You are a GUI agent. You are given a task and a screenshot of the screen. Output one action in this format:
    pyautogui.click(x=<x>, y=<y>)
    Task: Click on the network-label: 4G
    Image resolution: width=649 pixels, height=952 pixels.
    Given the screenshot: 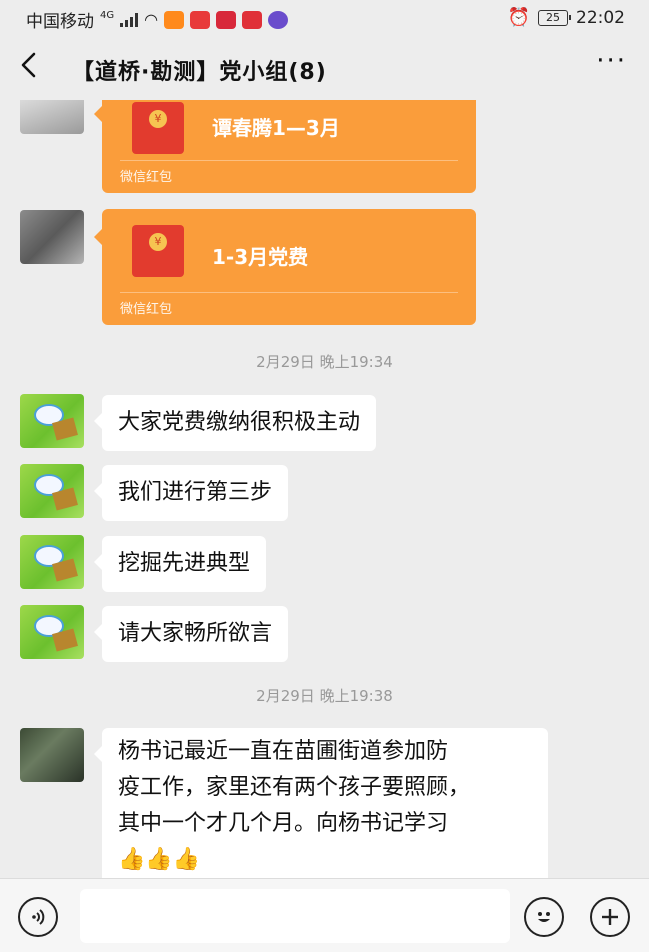 What is the action you would take?
    pyautogui.click(x=107, y=15)
    